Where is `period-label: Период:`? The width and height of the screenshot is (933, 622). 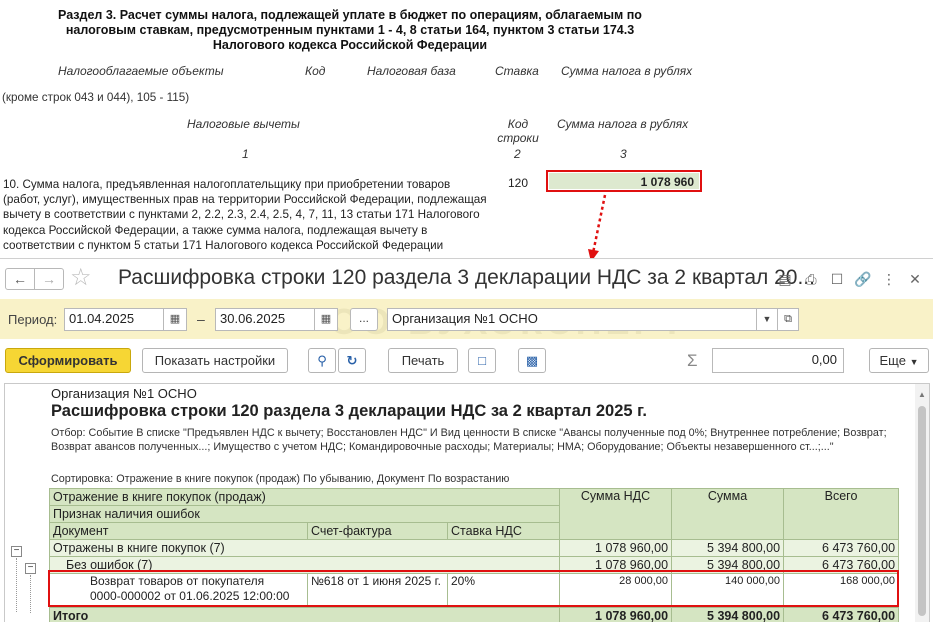
period-label: Период: is located at coordinates (33, 319).